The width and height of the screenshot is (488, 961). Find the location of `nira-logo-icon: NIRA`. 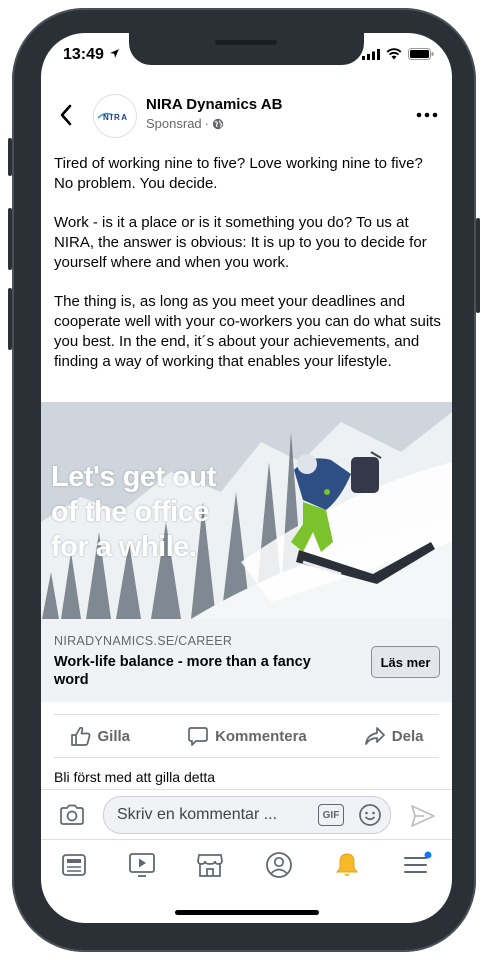

nira-logo-icon: NIRA is located at coordinates (113, 117).